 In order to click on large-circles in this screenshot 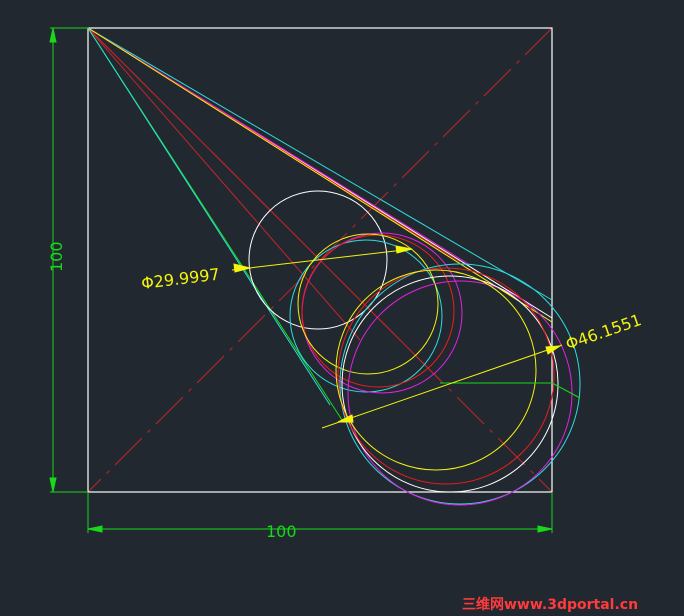, I will do `click(458, 384)`.